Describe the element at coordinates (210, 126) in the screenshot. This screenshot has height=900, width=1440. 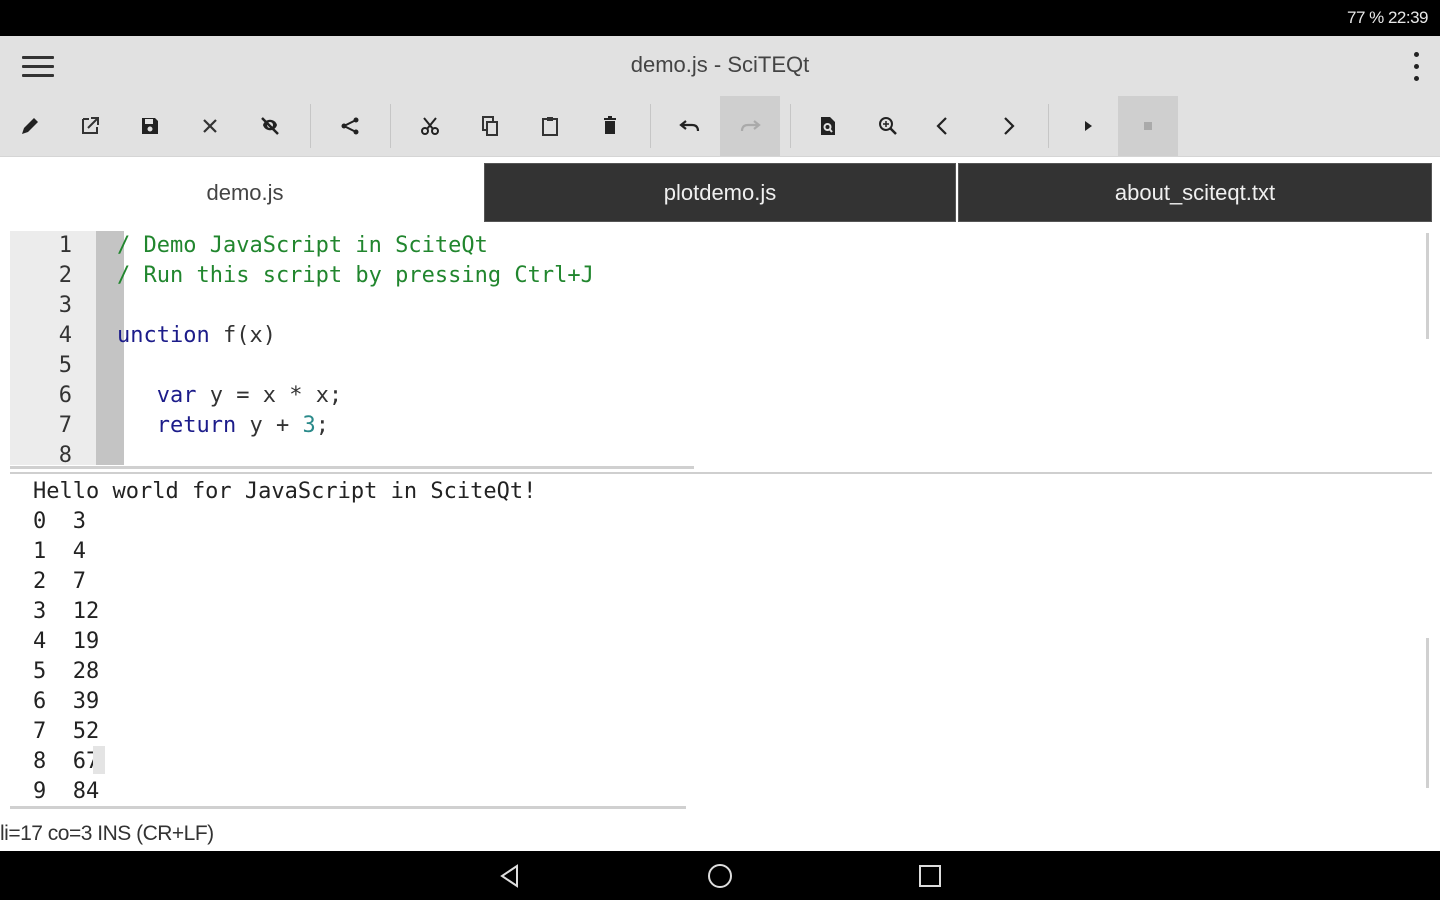
I see `close-icon` at that location.